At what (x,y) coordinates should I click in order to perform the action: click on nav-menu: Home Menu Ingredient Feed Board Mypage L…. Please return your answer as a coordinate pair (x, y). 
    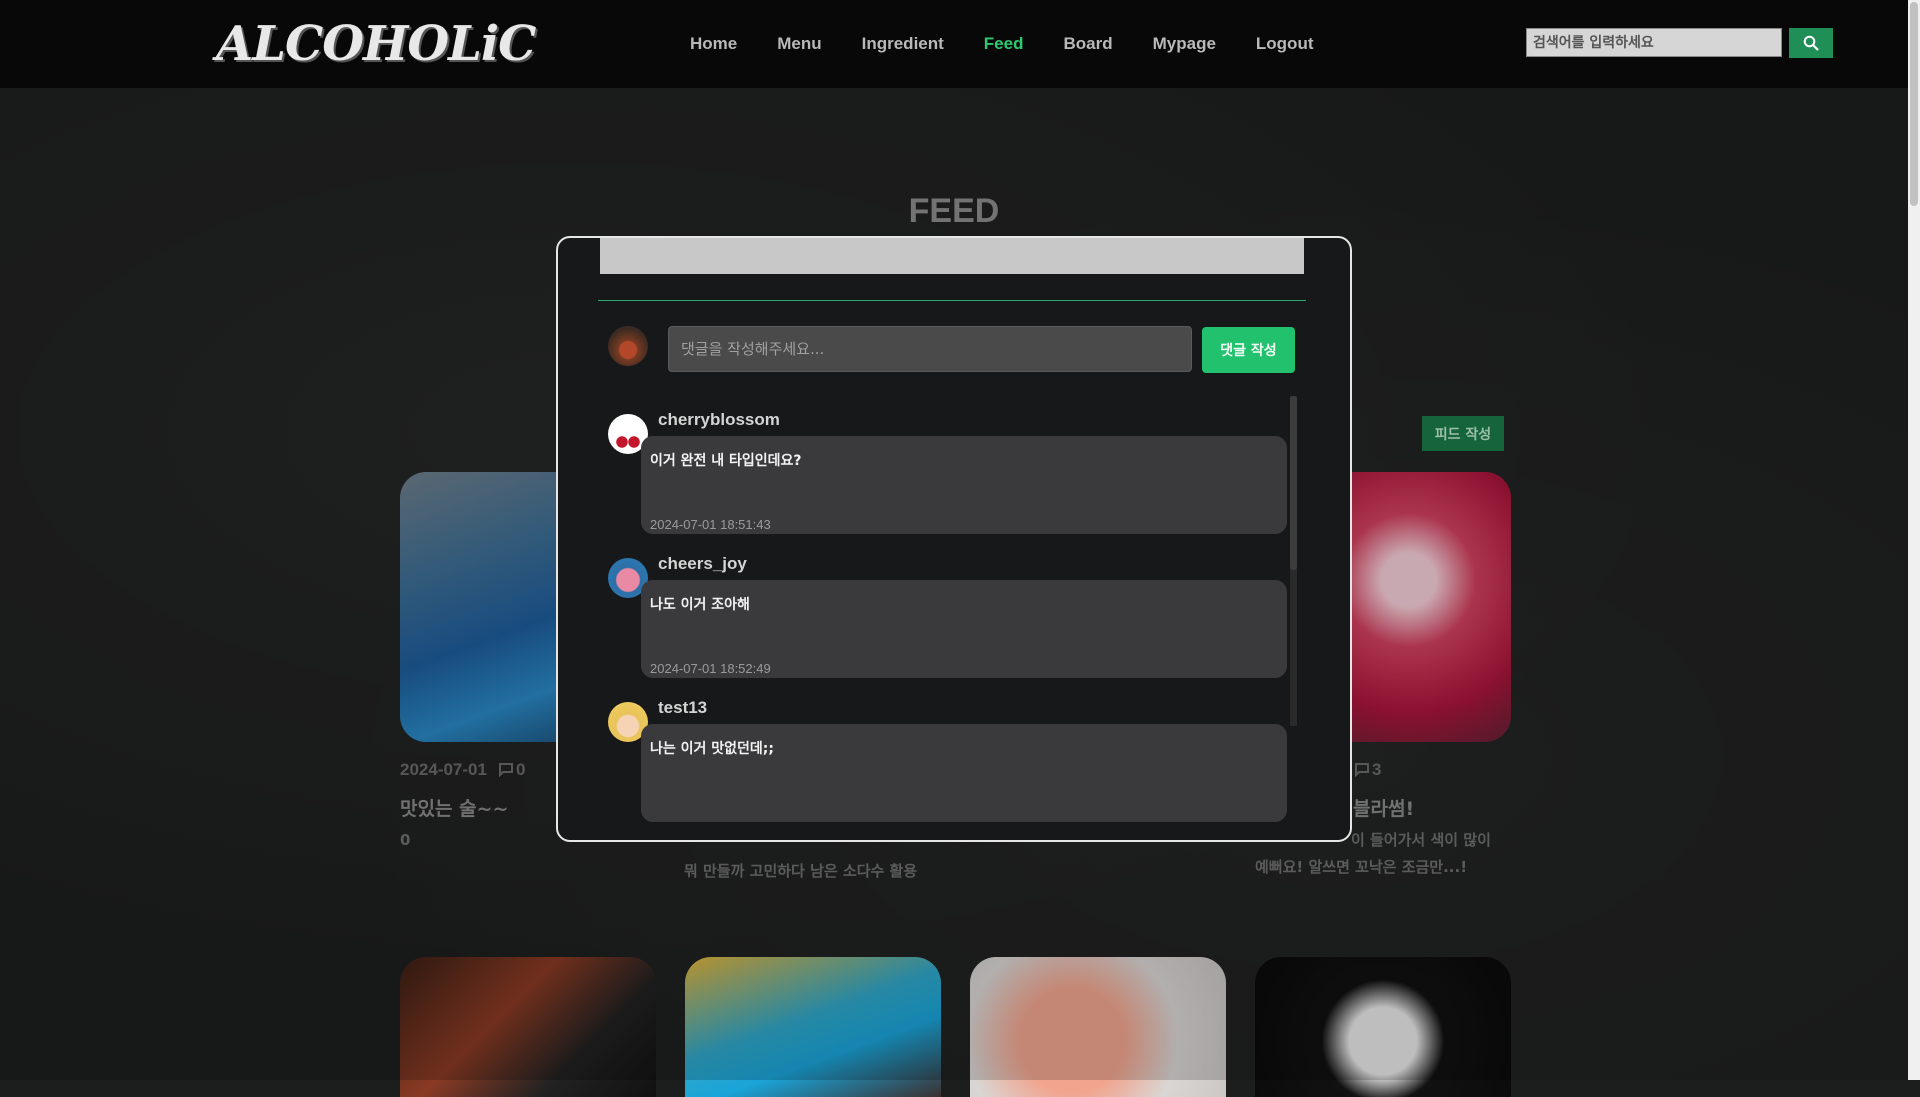
    Looking at the image, I should click on (1002, 44).